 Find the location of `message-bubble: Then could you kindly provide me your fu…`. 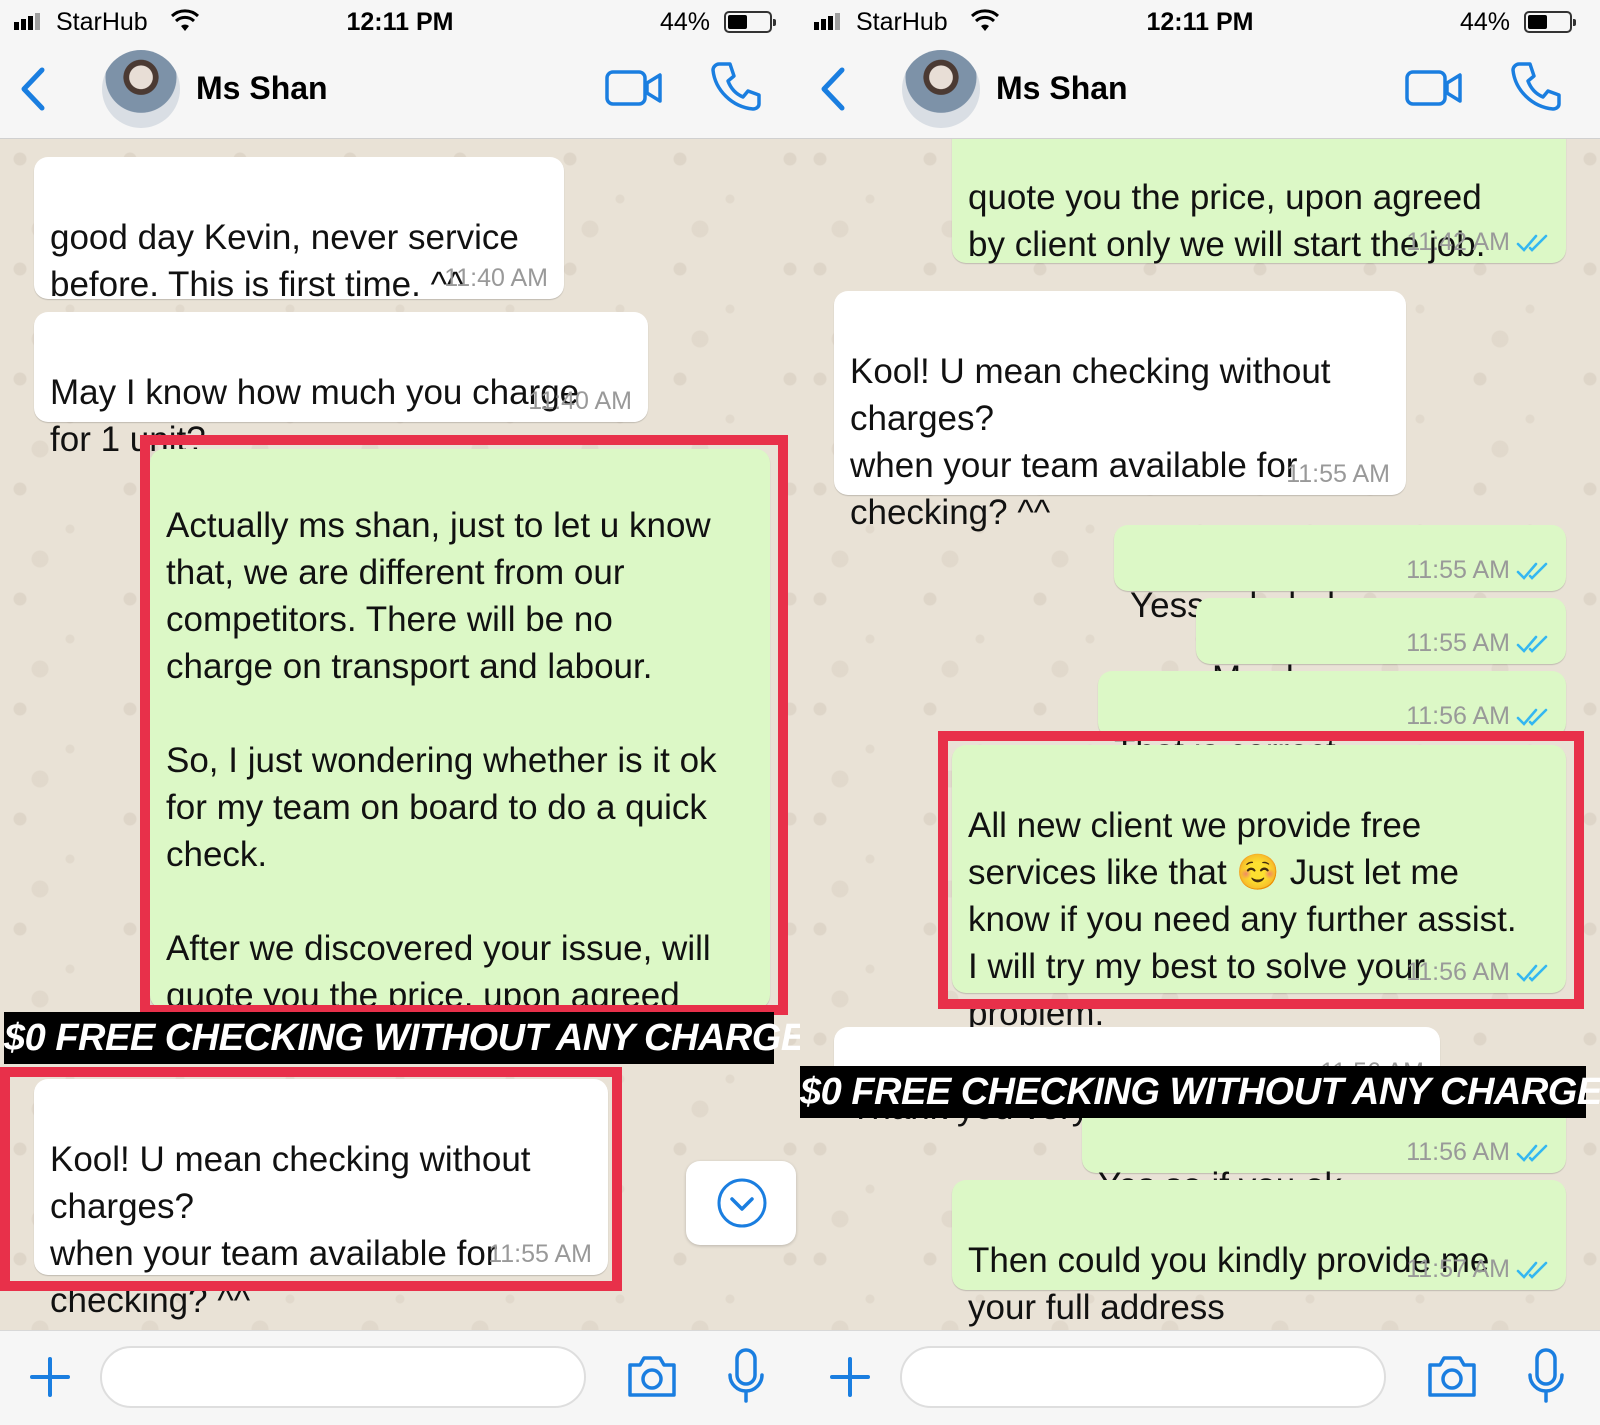

message-bubble: Then could you kindly provide me your fu… is located at coordinates (1259, 1253).